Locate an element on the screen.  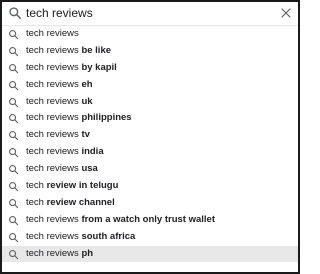
suggestion-completion: india is located at coordinates (92, 152).